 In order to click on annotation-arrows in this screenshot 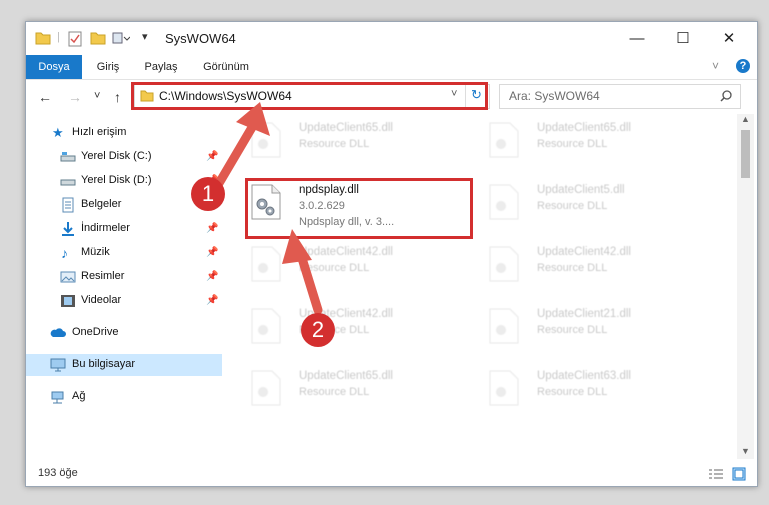, I will do `click(268, 208)`.